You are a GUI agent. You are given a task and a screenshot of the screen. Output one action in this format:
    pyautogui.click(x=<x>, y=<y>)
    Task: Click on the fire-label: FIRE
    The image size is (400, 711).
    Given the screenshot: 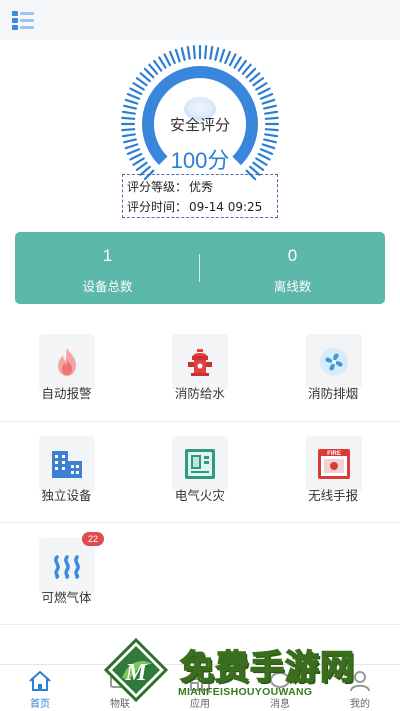 What is the action you would take?
    pyautogui.click(x=334, y=454)
    